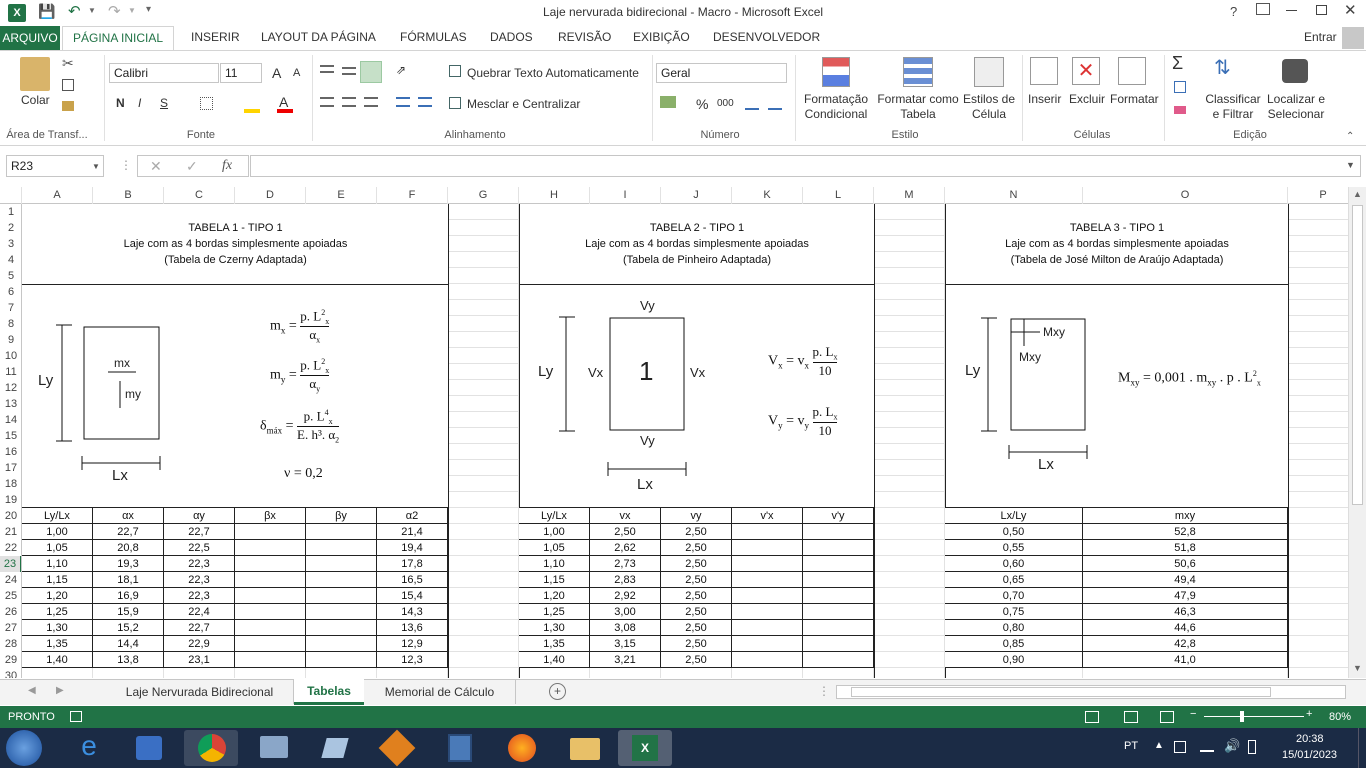 The width and height of the screenshot is (1366, 768). What do you see at coordinates (625, 516) in the screenshot?
I see `table2-header-cell: vx` at bounding box center [625, 516].